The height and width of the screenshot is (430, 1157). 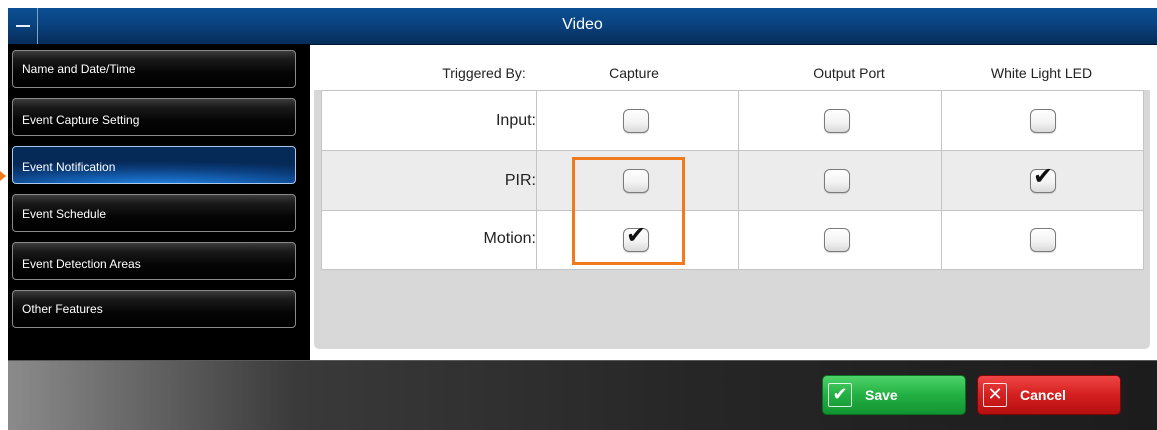 What do you see at coordinates (1041, 73) in the screenshot?
I see `column-header-white-light-led: White Light LED` at bounding box center [1041, 73].